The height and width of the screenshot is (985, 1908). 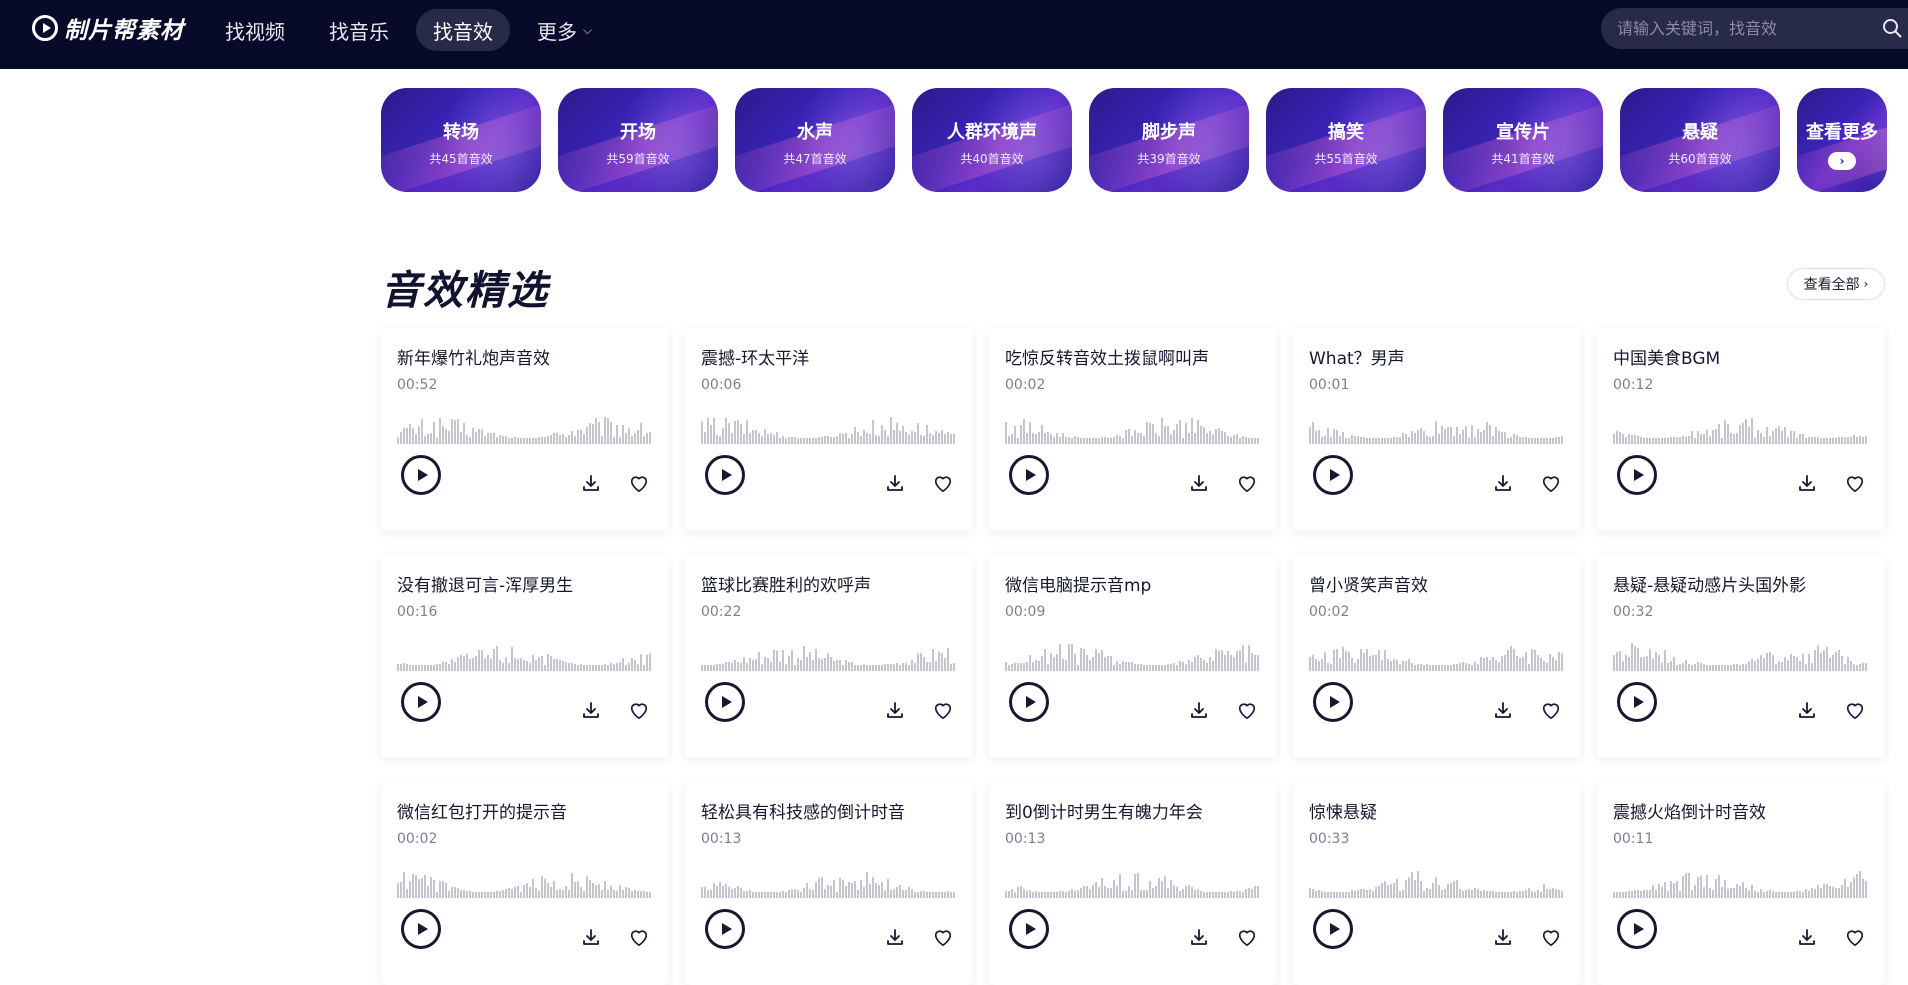 I want to click on sound-card: 没有撤退可言-浑厚男生 00:16, so click(x=525, y=656).